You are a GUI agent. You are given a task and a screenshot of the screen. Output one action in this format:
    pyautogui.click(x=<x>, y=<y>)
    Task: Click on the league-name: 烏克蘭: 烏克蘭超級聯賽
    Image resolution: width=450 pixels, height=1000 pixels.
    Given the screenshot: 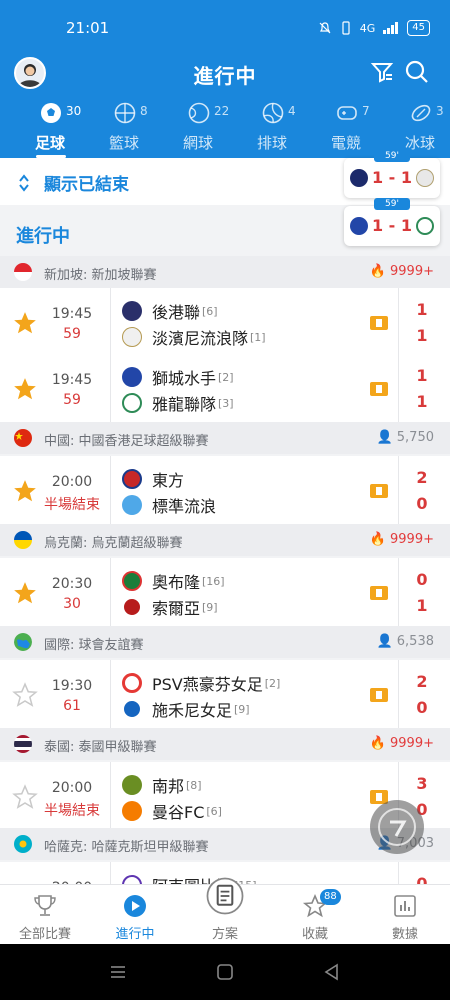 What is the action you would take?
    pyautogui.click(x=113, y=543)
    